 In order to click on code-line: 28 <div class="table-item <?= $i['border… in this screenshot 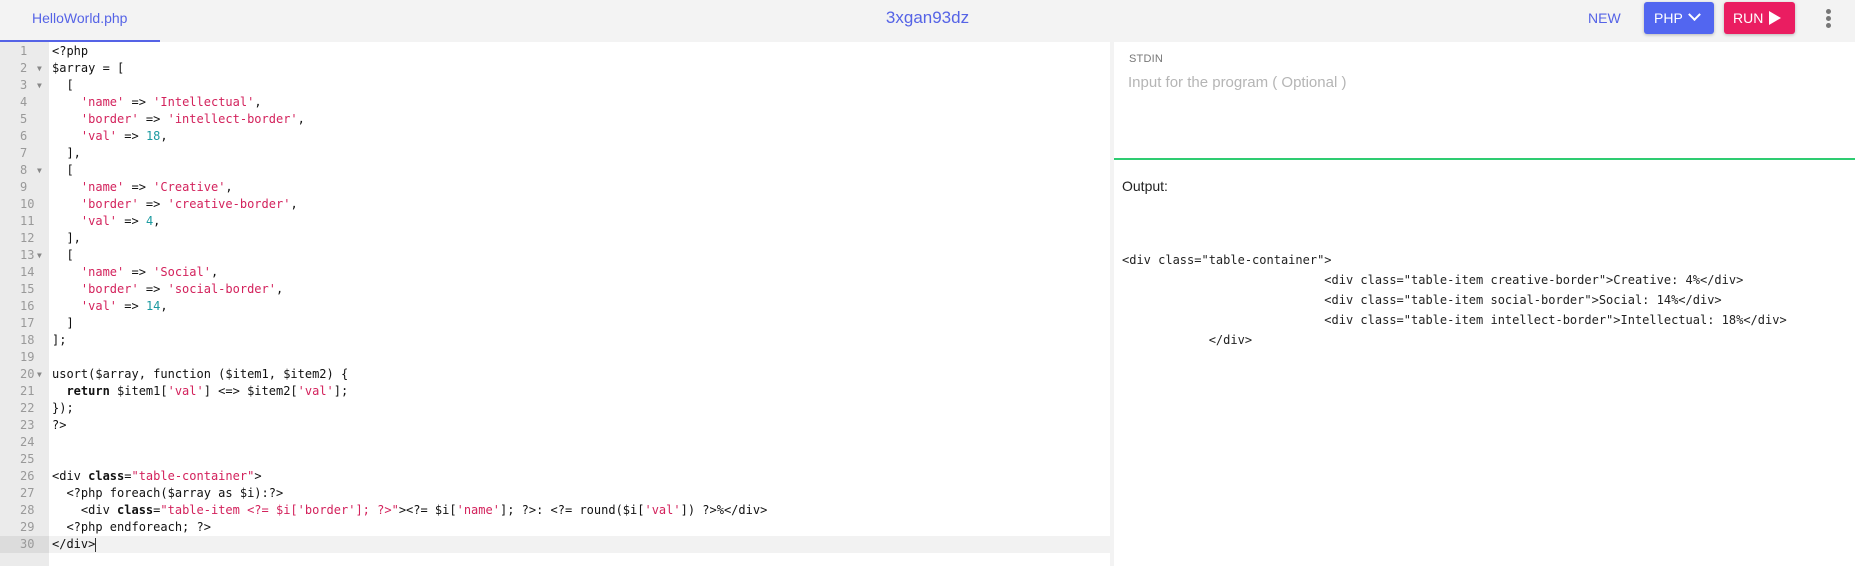, I will do `click(555, 510)`.